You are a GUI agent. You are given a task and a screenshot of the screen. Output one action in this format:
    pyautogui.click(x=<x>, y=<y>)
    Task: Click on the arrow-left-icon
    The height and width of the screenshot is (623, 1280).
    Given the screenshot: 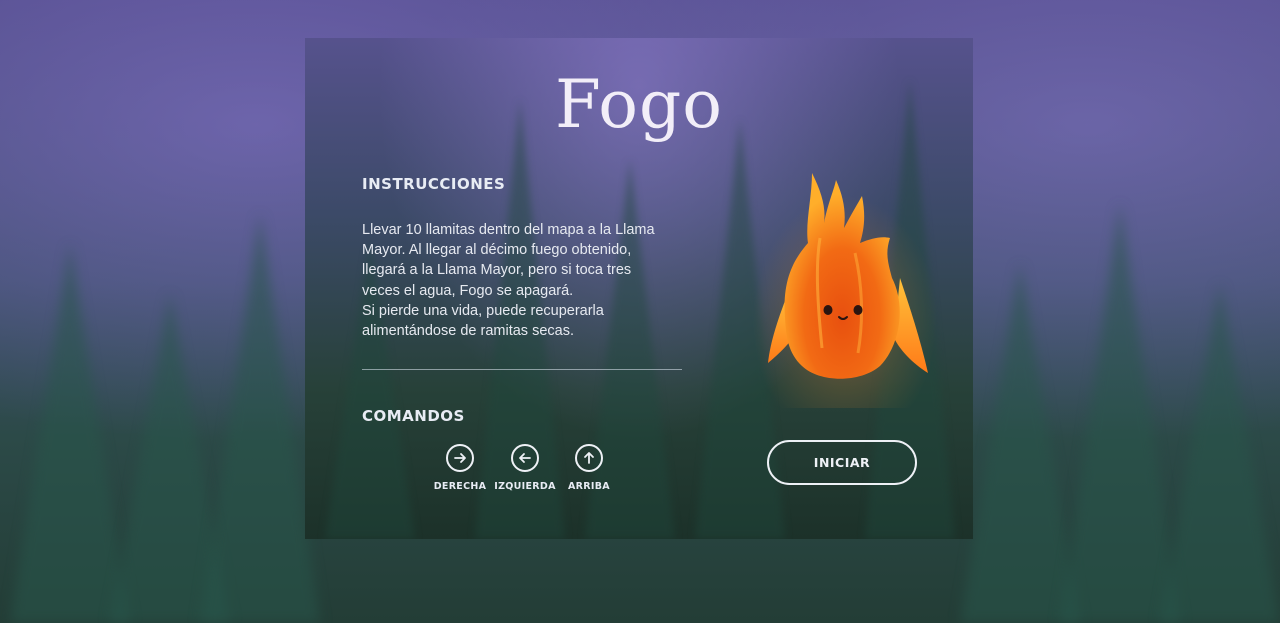 What is the action you would take?
    pyautogui.click(x=525, y=458)
    